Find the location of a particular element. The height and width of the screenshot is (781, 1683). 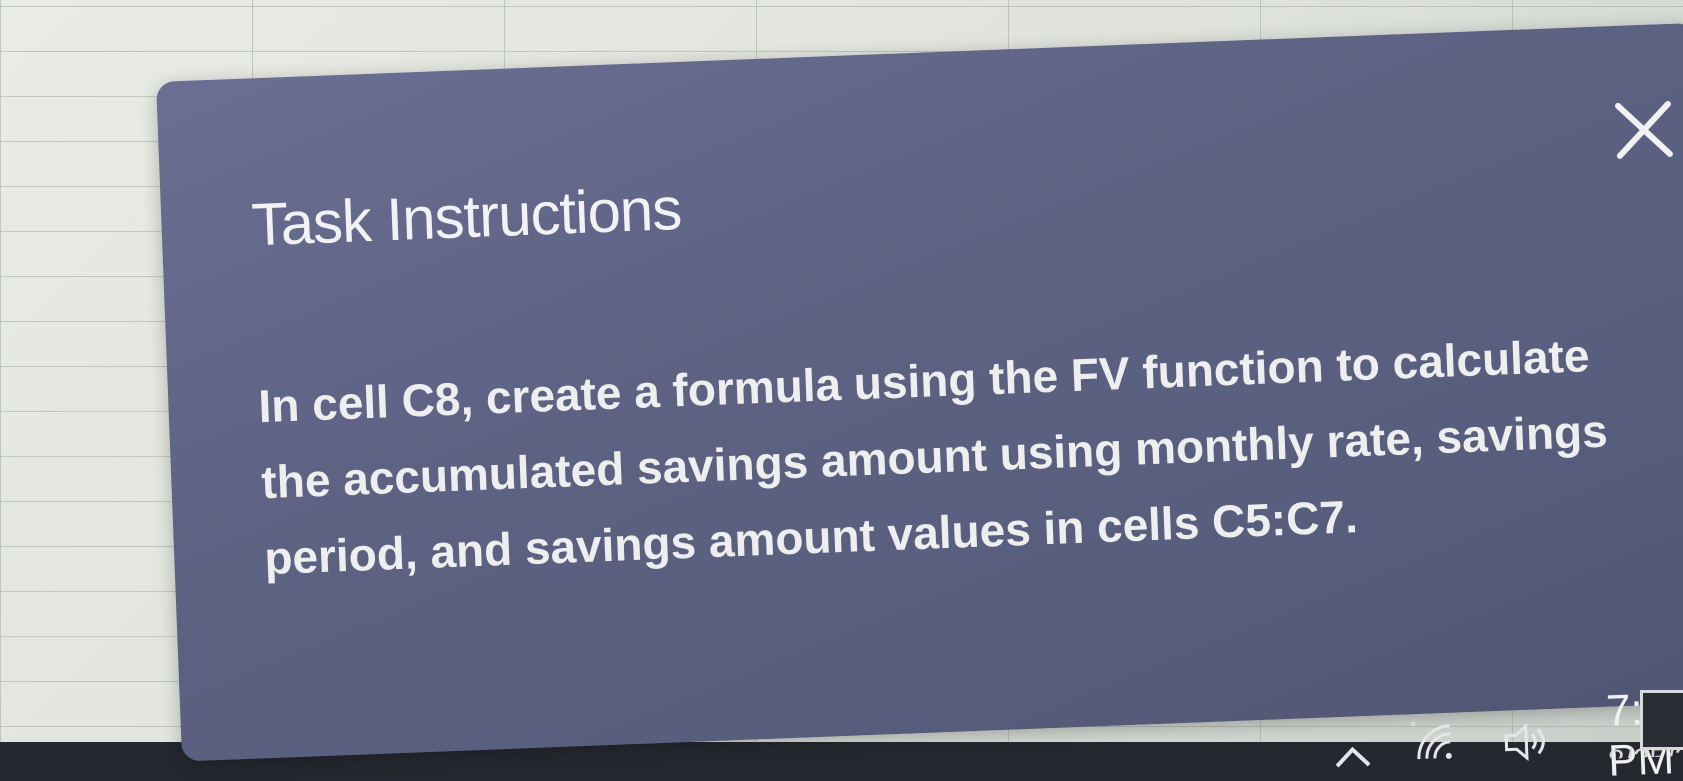

system-tray: * 7:48 PM 8/25/2020 is located at coordinates (1501, 731).